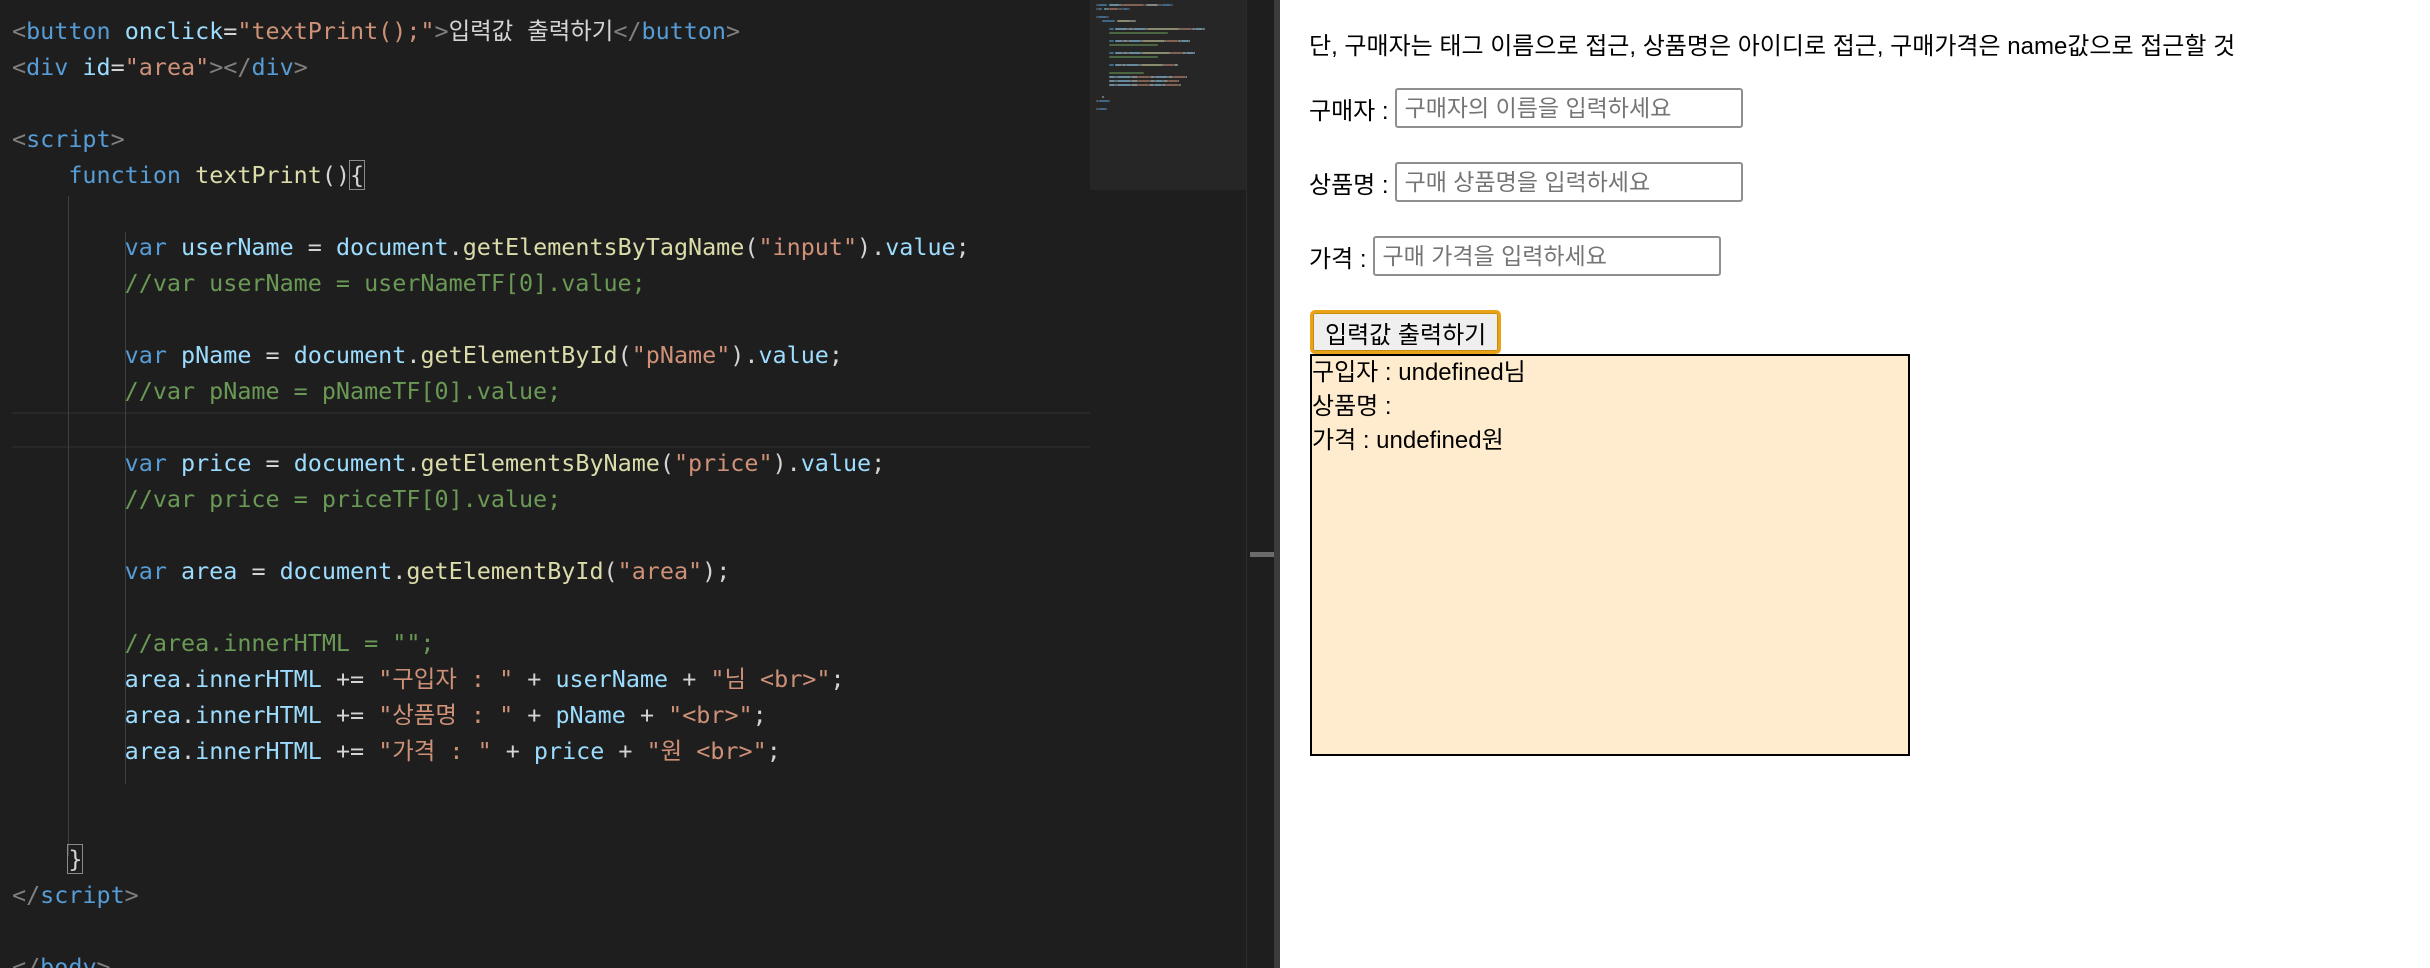 This screenshot has height=968, width=2430. I want to click on code-line: //var price = priceTF[0].value;, so click(287, 499).